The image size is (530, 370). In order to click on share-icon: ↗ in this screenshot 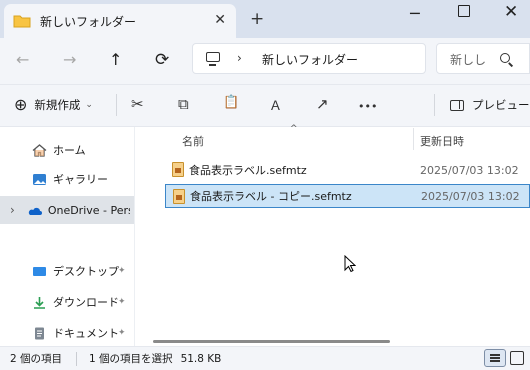, I will do `click(322, 104)`.